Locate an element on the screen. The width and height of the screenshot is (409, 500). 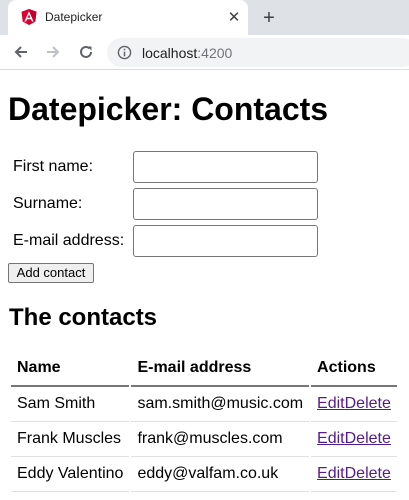
tab-title: Datepicker is located at coordinates (74, 17).